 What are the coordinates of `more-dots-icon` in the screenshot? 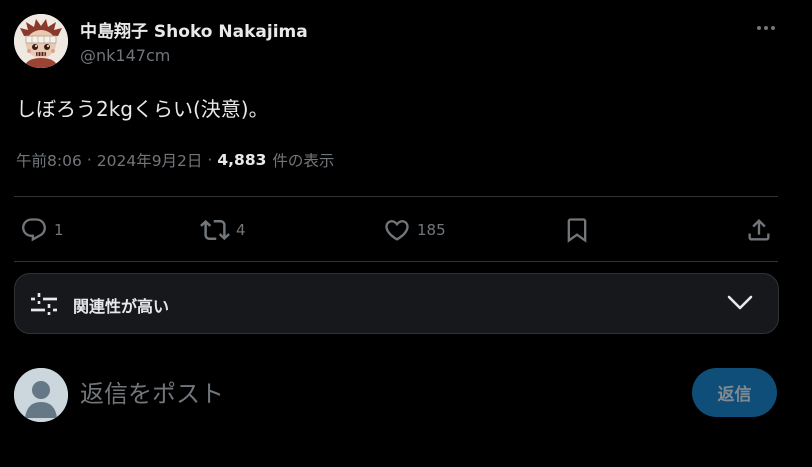 It's located at (766, 28).